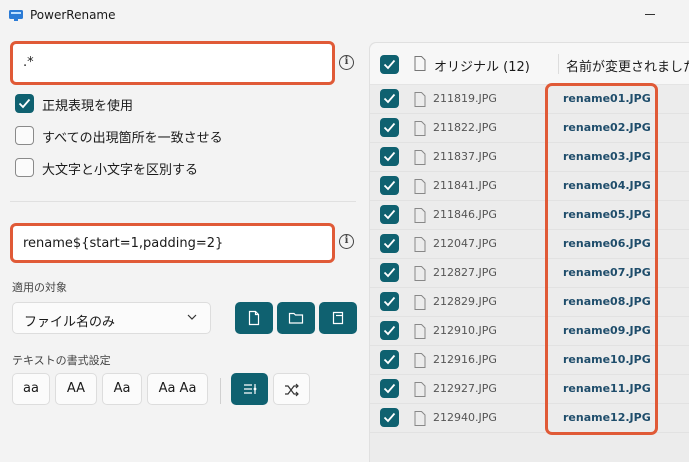 The image size is (689, 462). What do you see at coordinates (344, 16) in the screenshot?
I see `title-bar: PowerRename` at bounding box center [344, 16].